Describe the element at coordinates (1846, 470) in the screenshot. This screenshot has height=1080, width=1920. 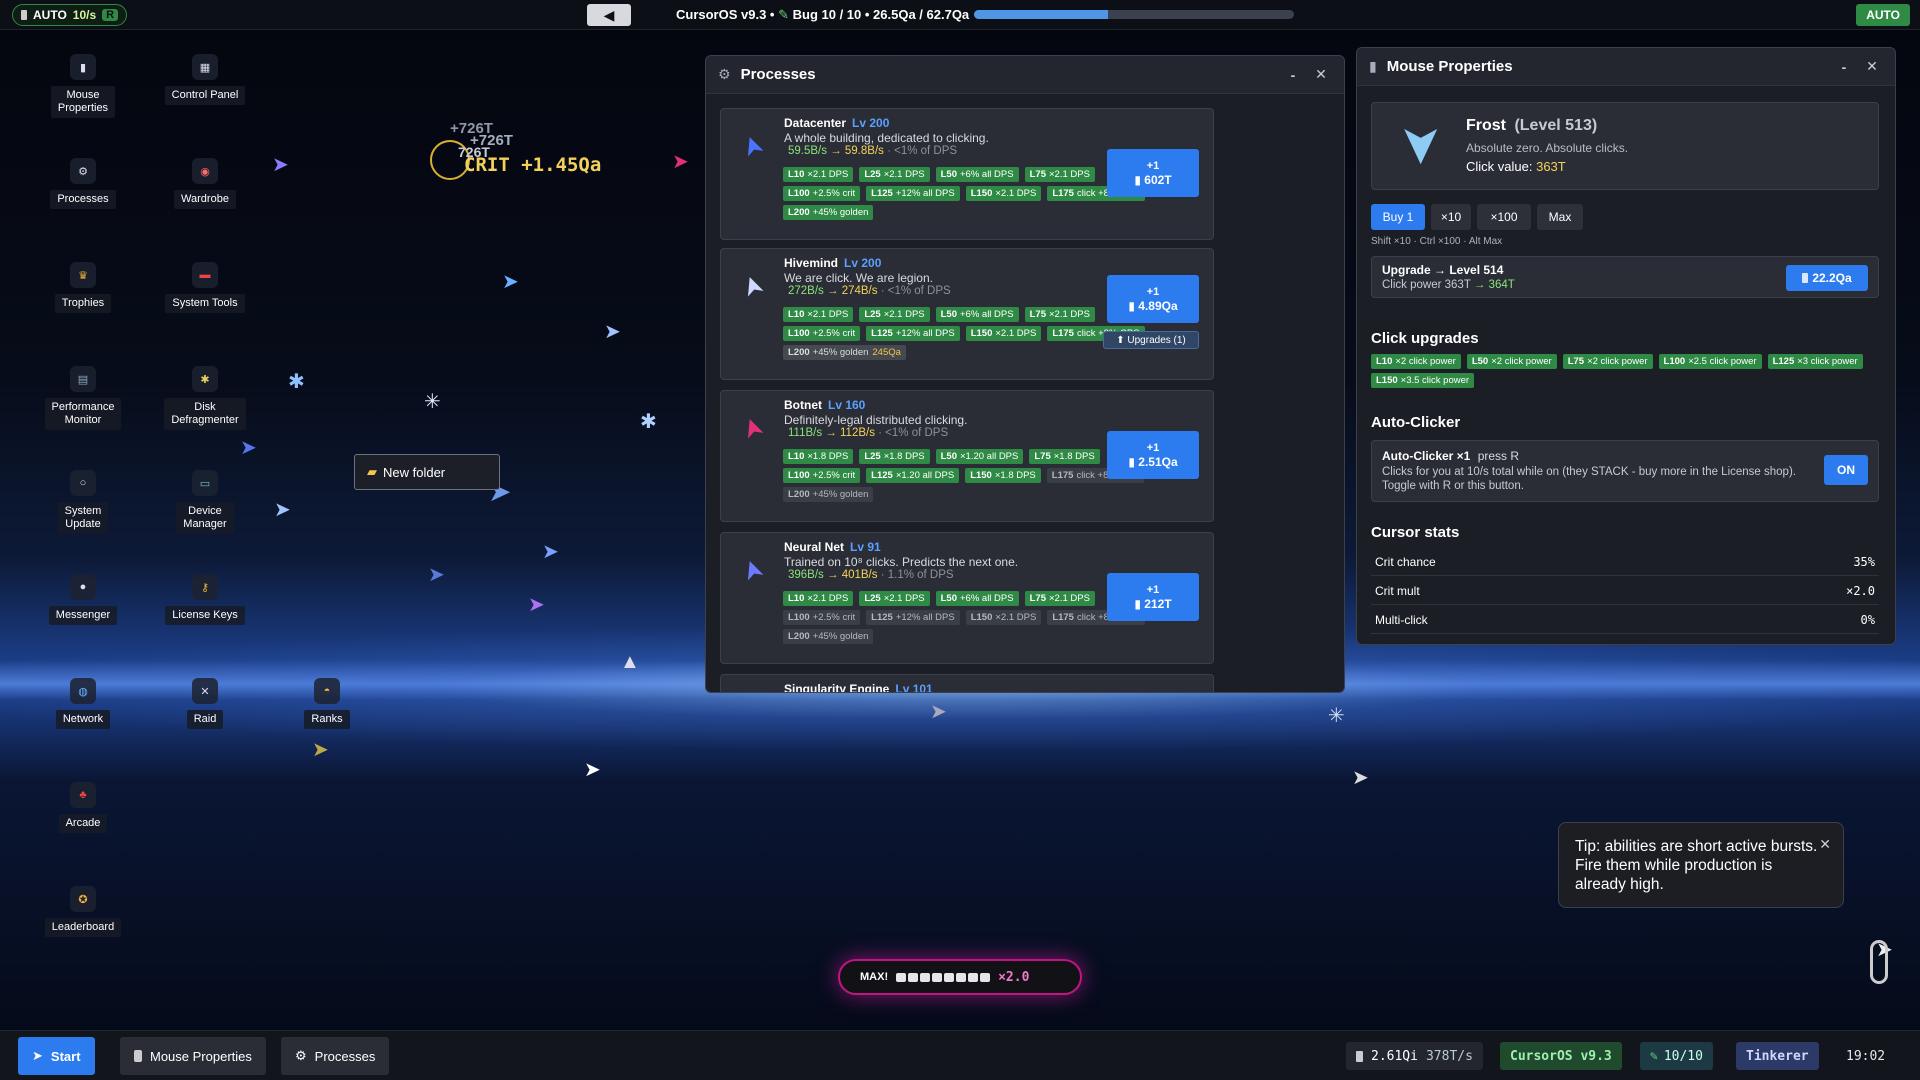
I see `auto-clicker-toggle: ON` at that location.